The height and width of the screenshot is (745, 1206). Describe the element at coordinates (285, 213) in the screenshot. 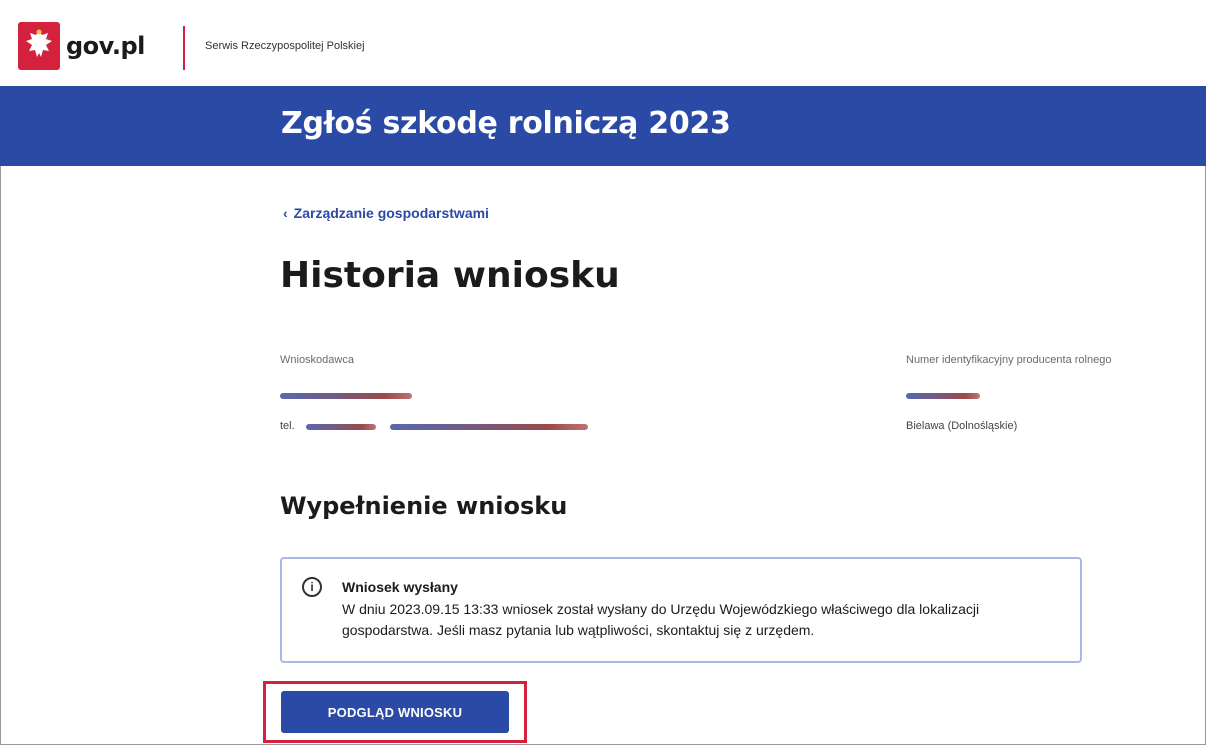

I see `chevron-left-icon: ‹` at that location.